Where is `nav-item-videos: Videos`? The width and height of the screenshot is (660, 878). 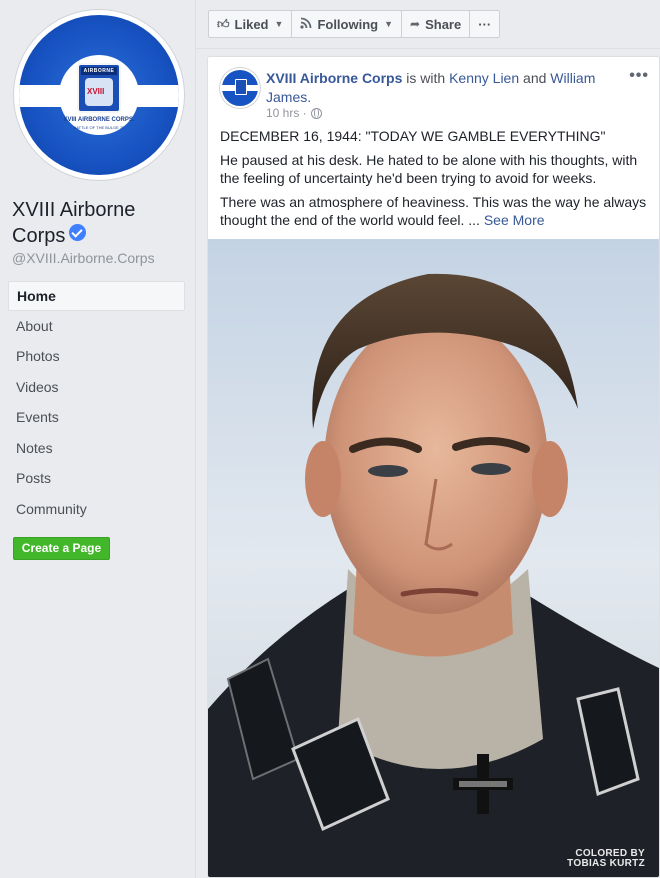
nav-item-videos: Videos is located at coordinates (96, 388).